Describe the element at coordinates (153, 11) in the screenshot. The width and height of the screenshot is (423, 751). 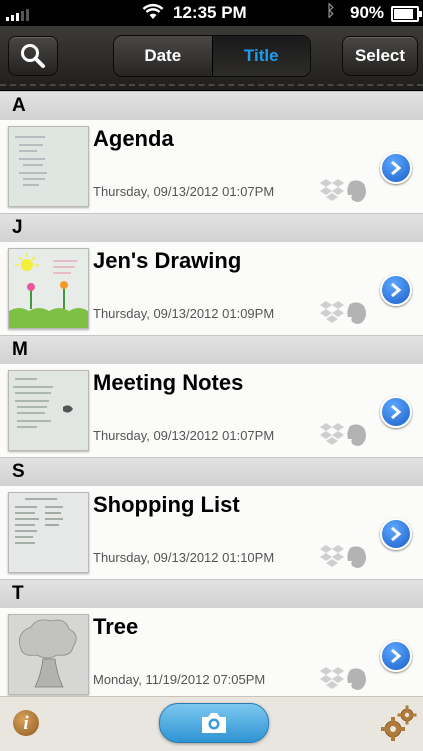
I see `wifi-icon` at that location.